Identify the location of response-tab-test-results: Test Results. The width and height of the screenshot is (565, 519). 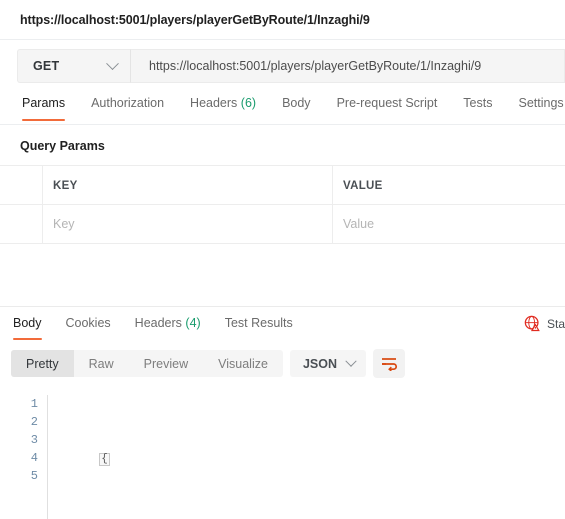
(259, 323).